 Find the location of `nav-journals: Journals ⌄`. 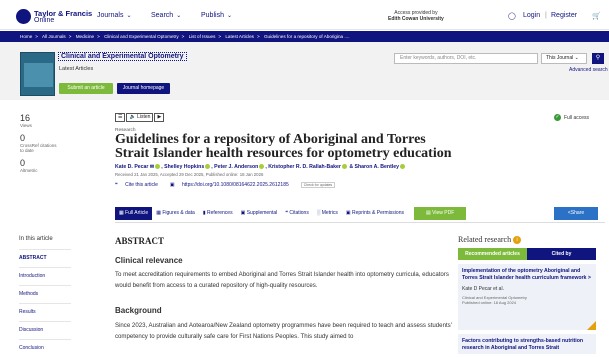

nav-journals: Journals ⌄ is located at coordinates (114, 15).